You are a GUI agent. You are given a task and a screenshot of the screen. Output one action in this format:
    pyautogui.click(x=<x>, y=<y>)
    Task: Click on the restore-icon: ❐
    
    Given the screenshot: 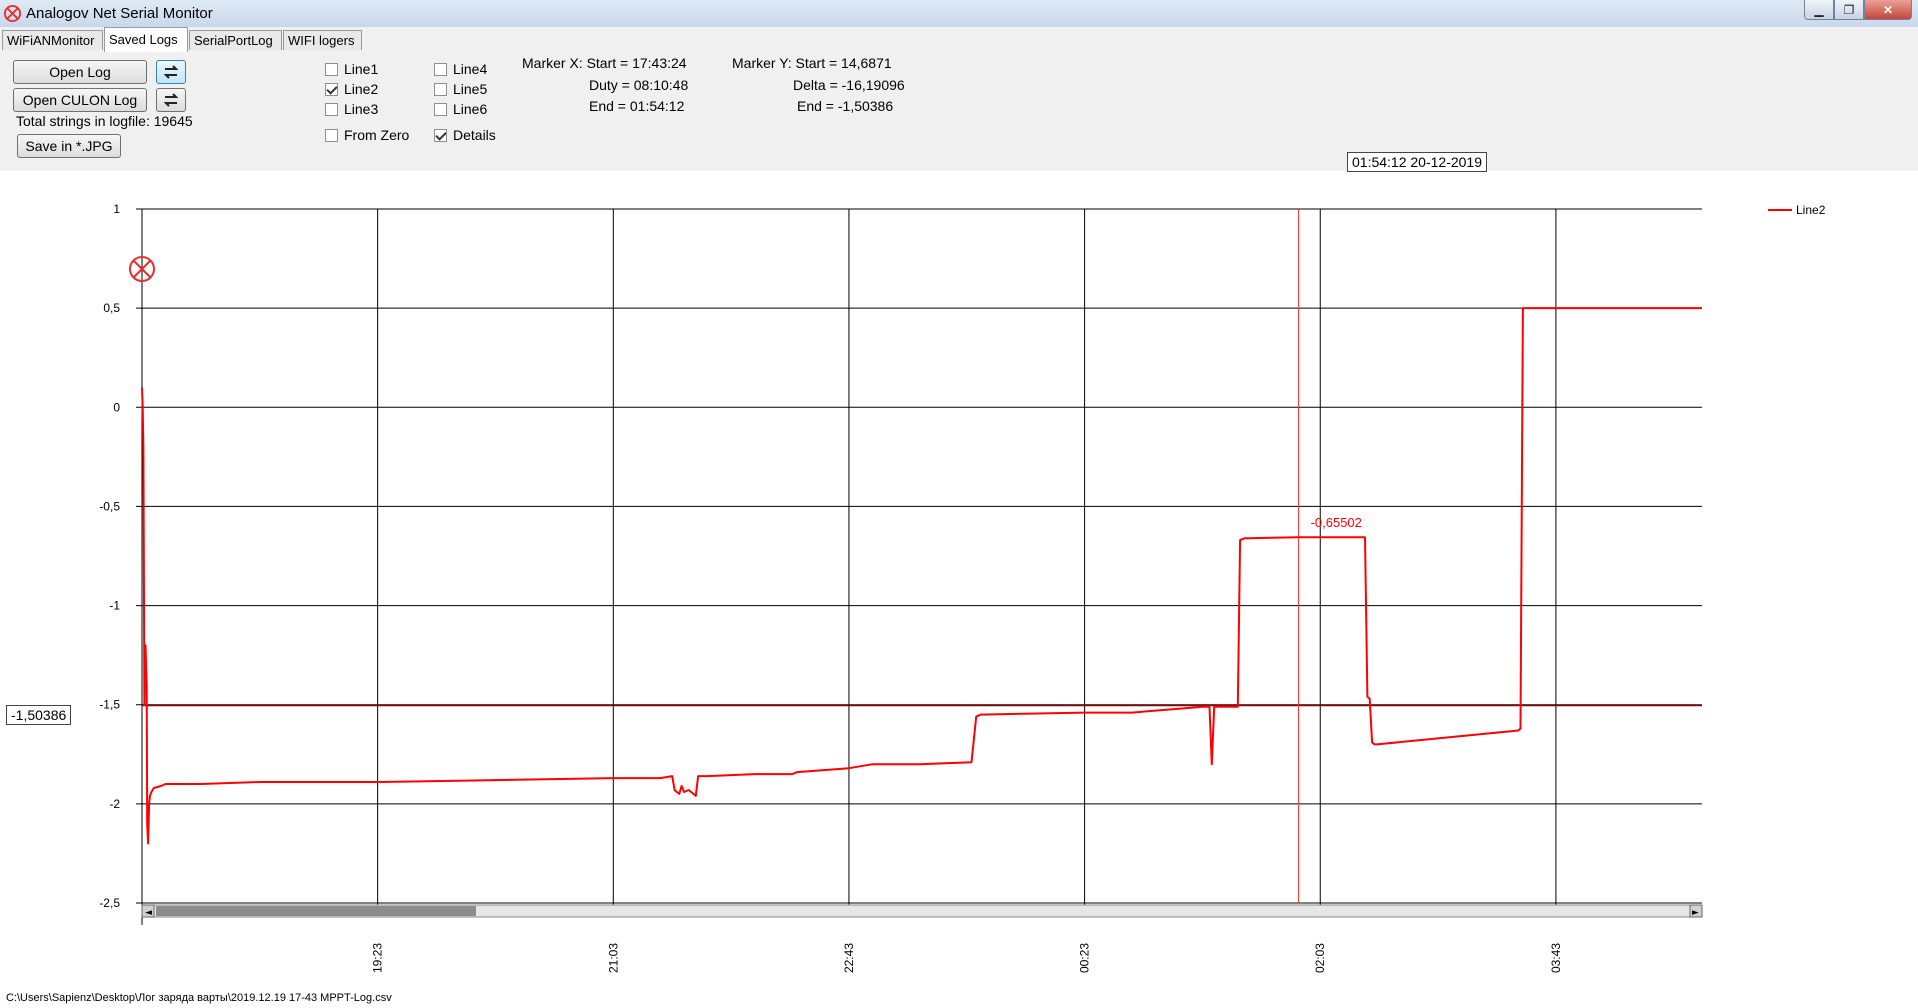 What is the action you would take?
    pyautogui.click(x=1849, y=9)
    